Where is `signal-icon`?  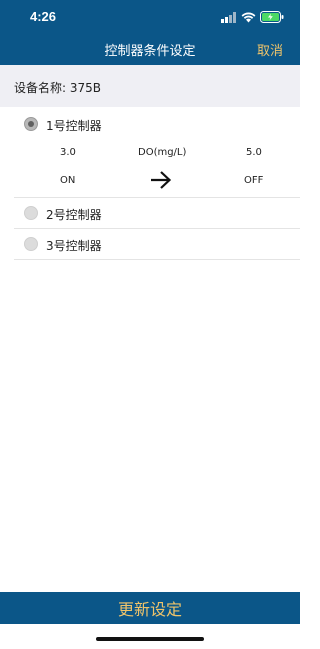 signal-icon is located at coordinates (228, 17).